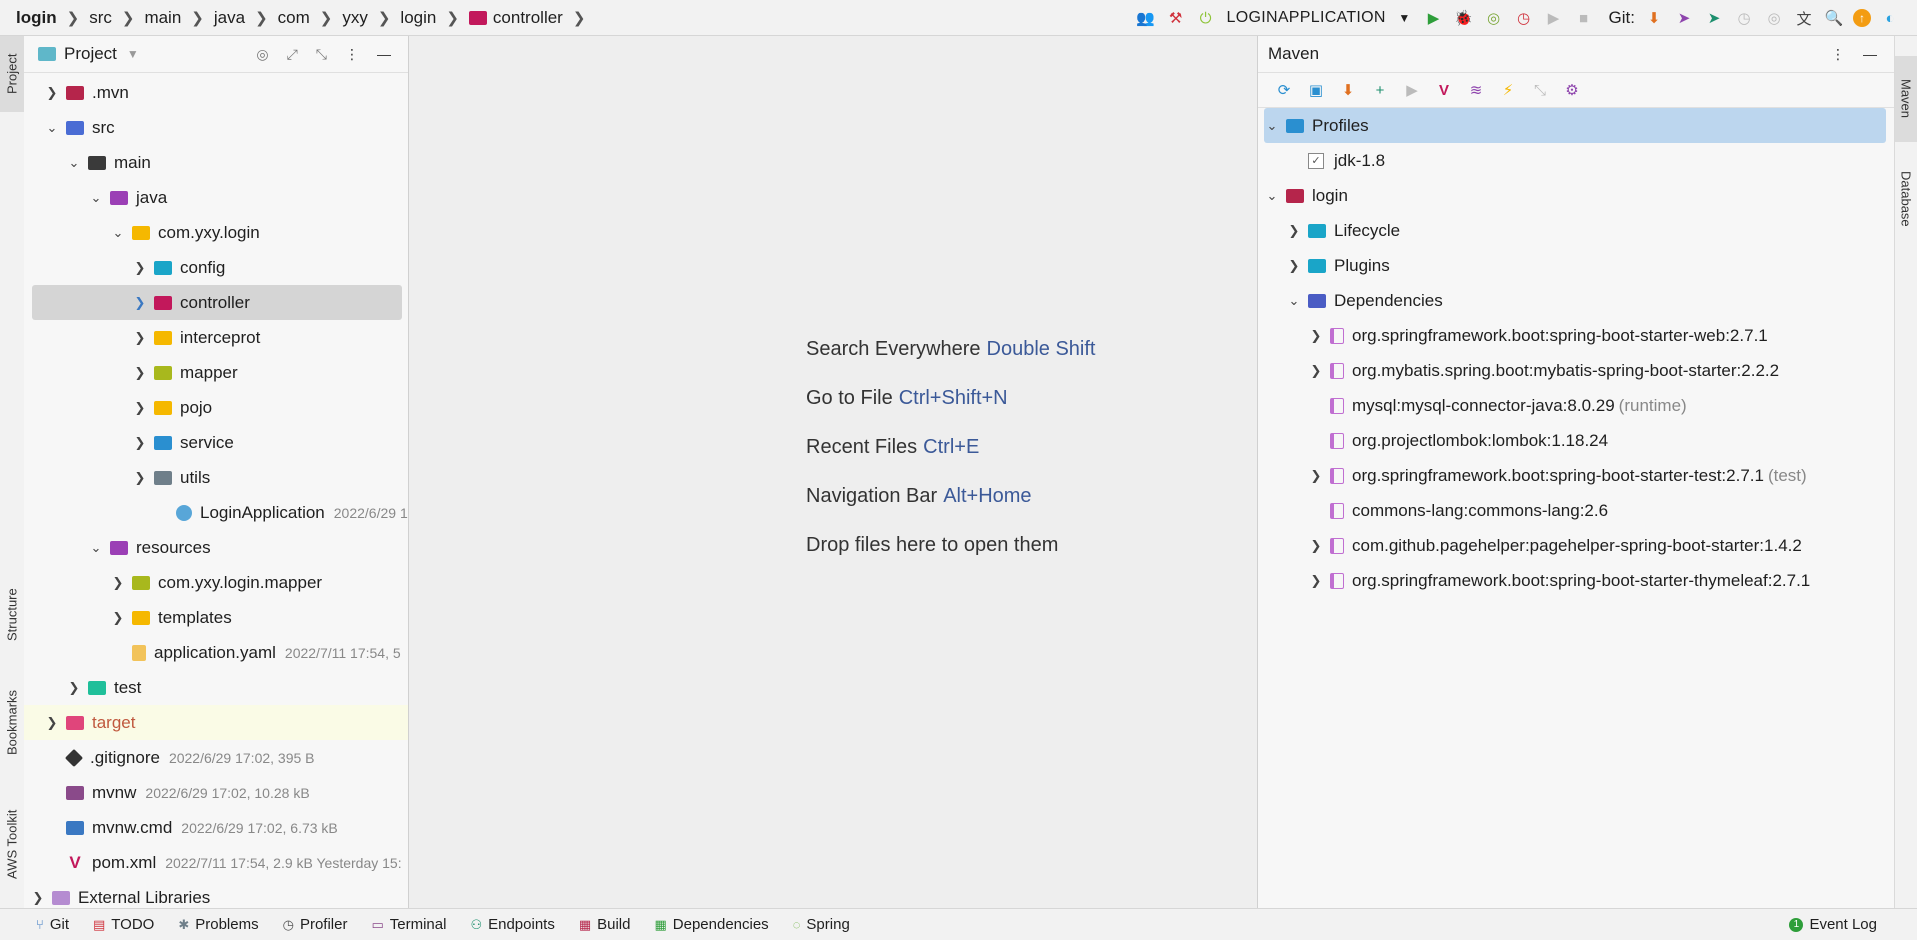  What do you see at coordinates (1316, 160) in the screenshot?
I see `checkbox-checked-icon: ✓` at bounding box center [1316, 160].